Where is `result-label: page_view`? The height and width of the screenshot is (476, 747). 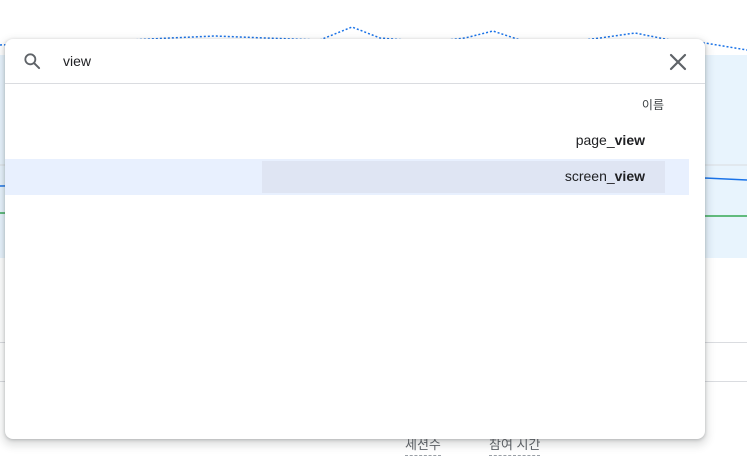
result-label: page_view is located at coordinates (610, 140).